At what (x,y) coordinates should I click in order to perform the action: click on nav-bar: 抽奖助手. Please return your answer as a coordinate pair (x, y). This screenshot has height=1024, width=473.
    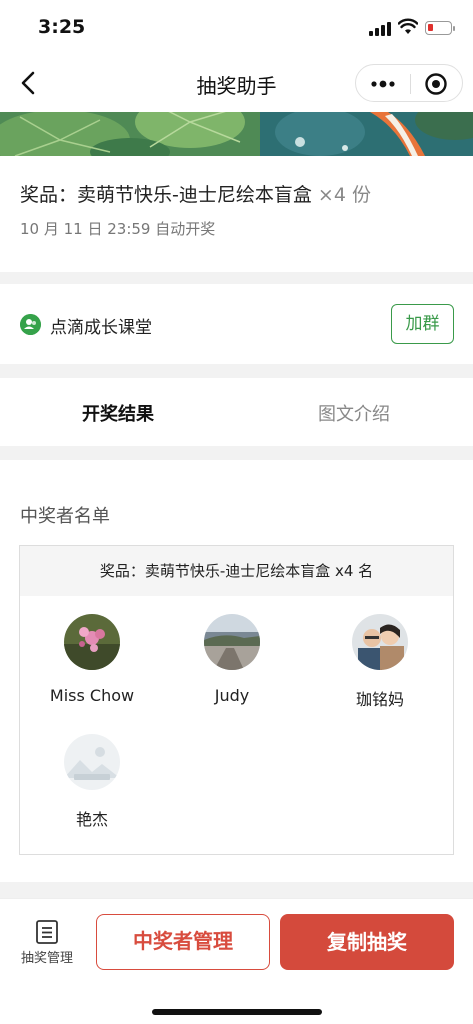
    Looking at the image, I should click on (236, 84).